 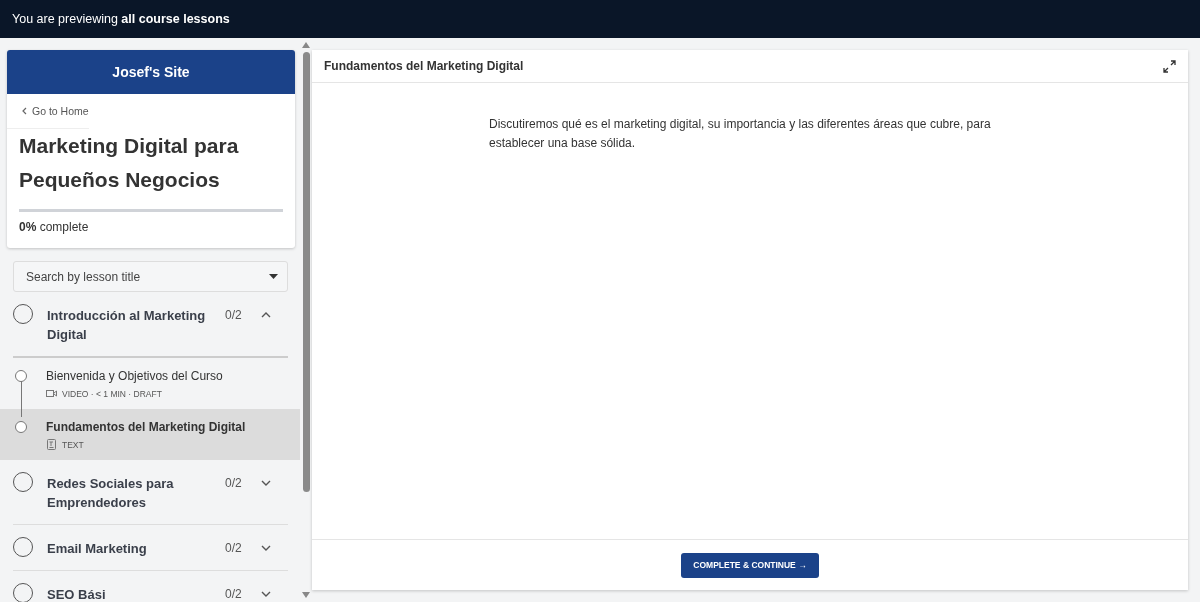 I want to click on chevron-left-icon, so click(x=24, y=111).